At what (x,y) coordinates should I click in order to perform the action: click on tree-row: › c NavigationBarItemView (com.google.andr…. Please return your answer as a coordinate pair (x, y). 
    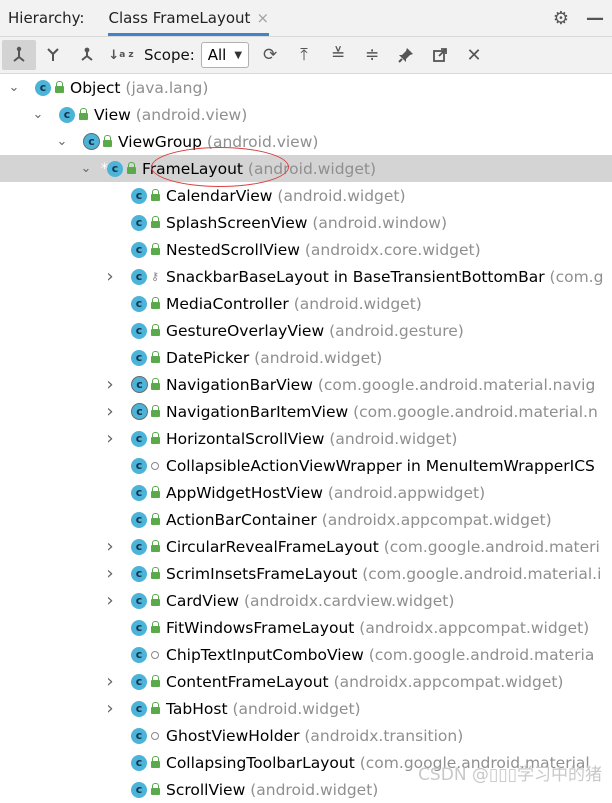
    Looking at the image, I should click on (306, 411).